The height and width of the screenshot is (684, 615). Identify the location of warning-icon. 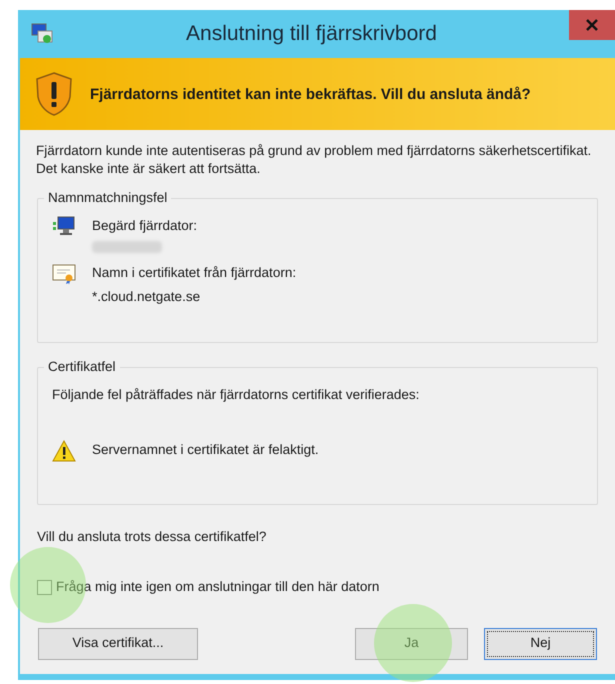
(64, 451).